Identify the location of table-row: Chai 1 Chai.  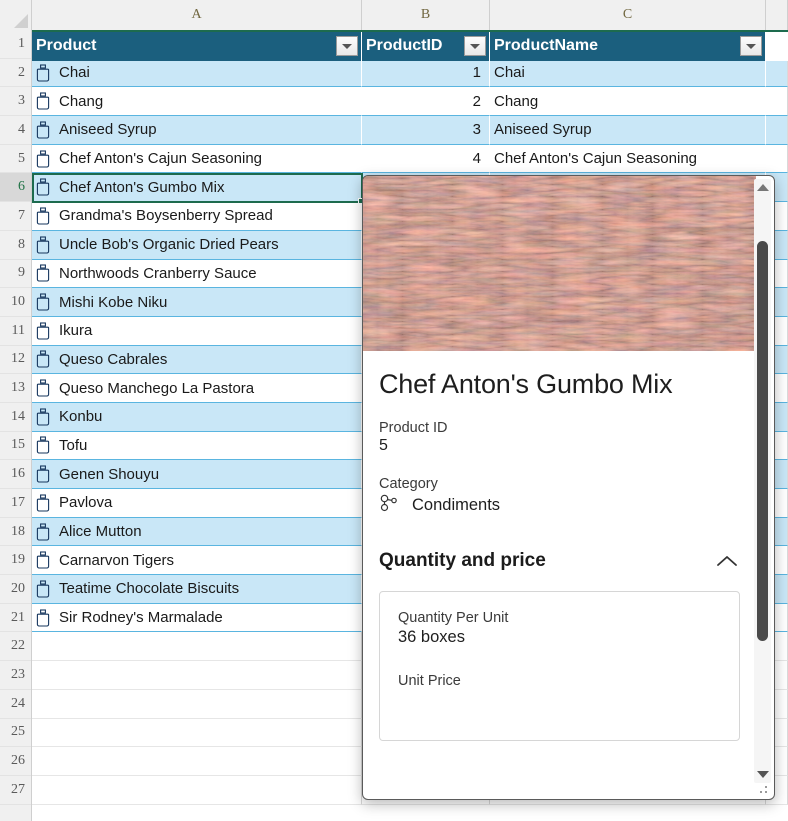
(410, 73).